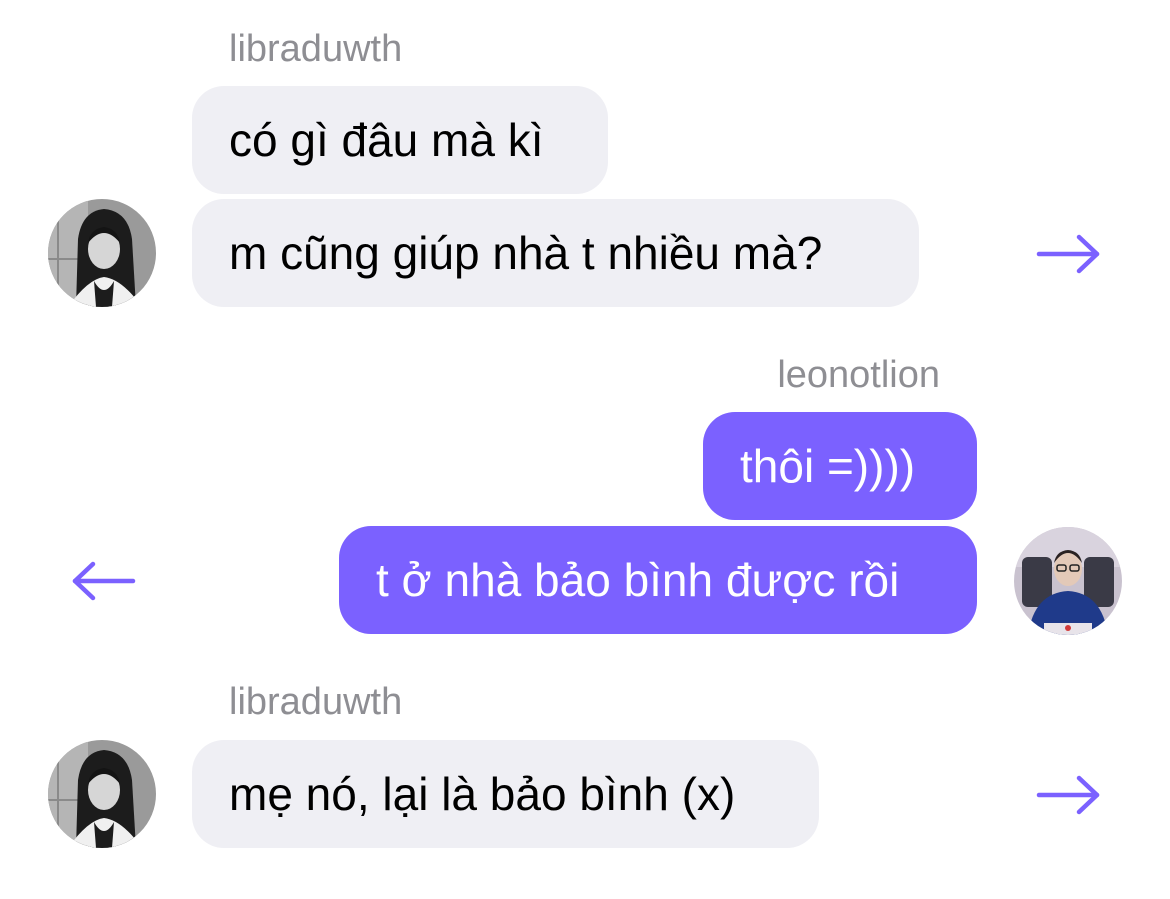  What do you see at coordinates (840, 466) in the screenshot?
I see `message-bubble: thôi =))))` at bounding box center [840, 466].